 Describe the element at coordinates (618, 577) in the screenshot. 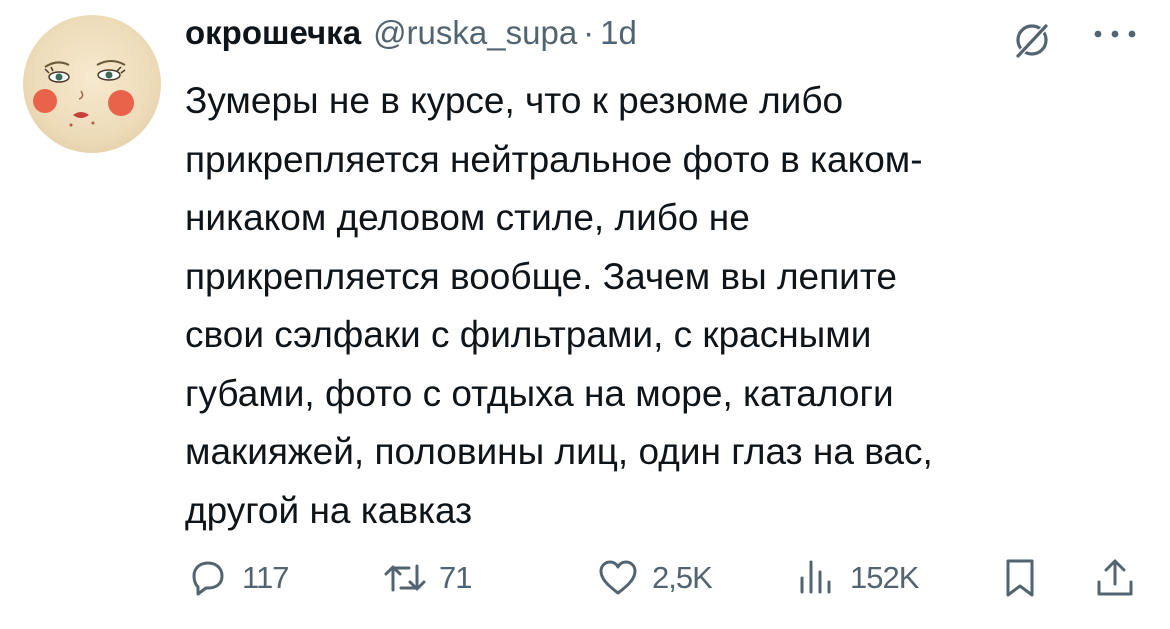

I see `heart-icon` at that location.